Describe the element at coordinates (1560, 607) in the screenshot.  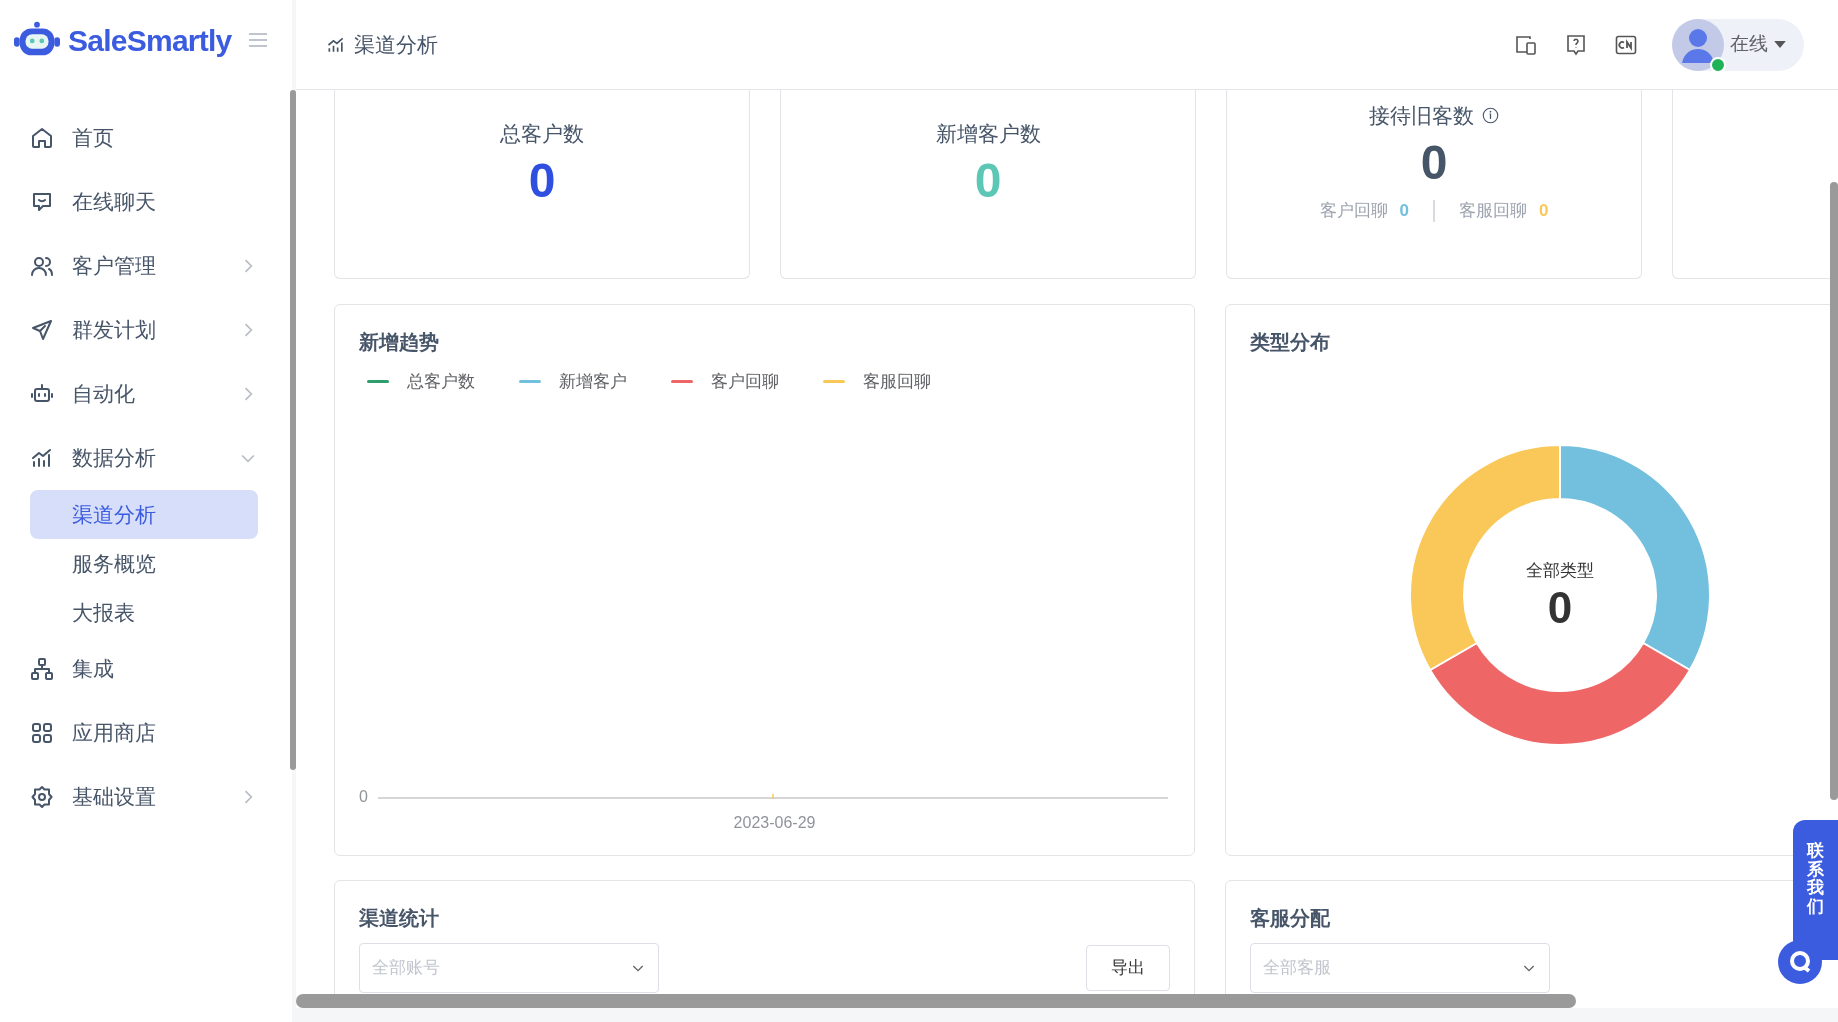
I see `donut-value: 0` at that location.